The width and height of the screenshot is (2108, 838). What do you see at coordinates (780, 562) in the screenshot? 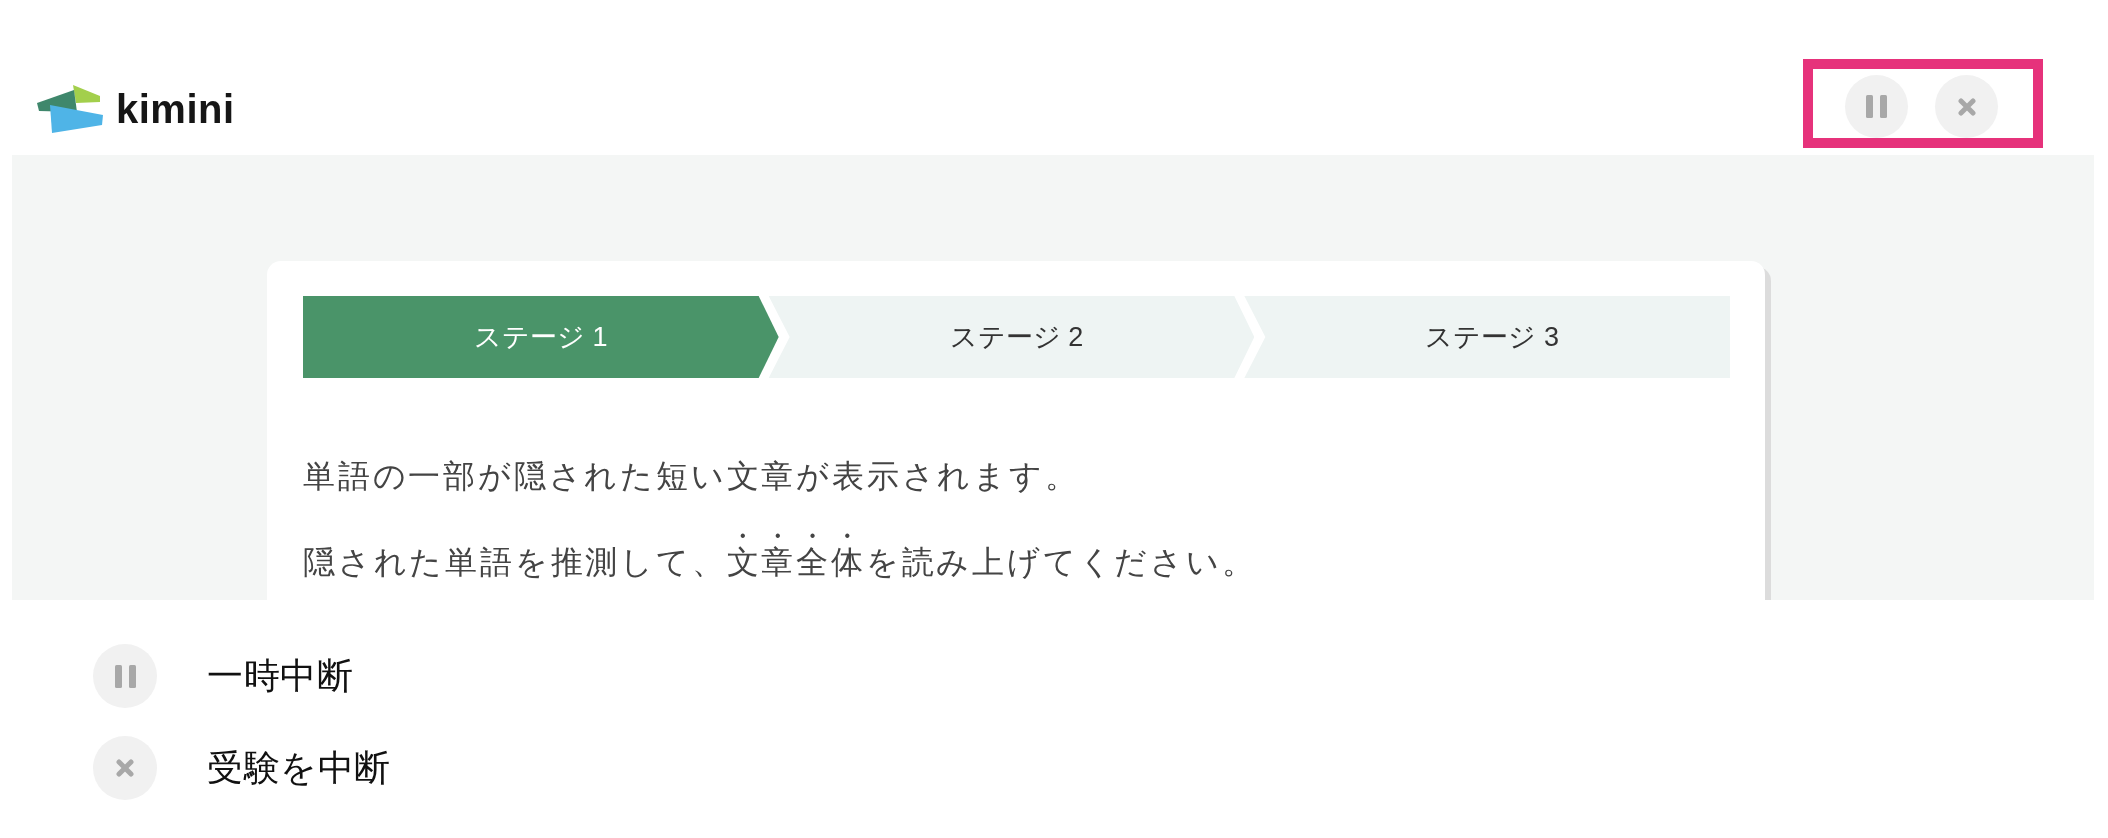
I see `instruction-paragraph: 隠された単語を推測して、文章全体 を読み上げてください。` at bounding box center [780, 562].